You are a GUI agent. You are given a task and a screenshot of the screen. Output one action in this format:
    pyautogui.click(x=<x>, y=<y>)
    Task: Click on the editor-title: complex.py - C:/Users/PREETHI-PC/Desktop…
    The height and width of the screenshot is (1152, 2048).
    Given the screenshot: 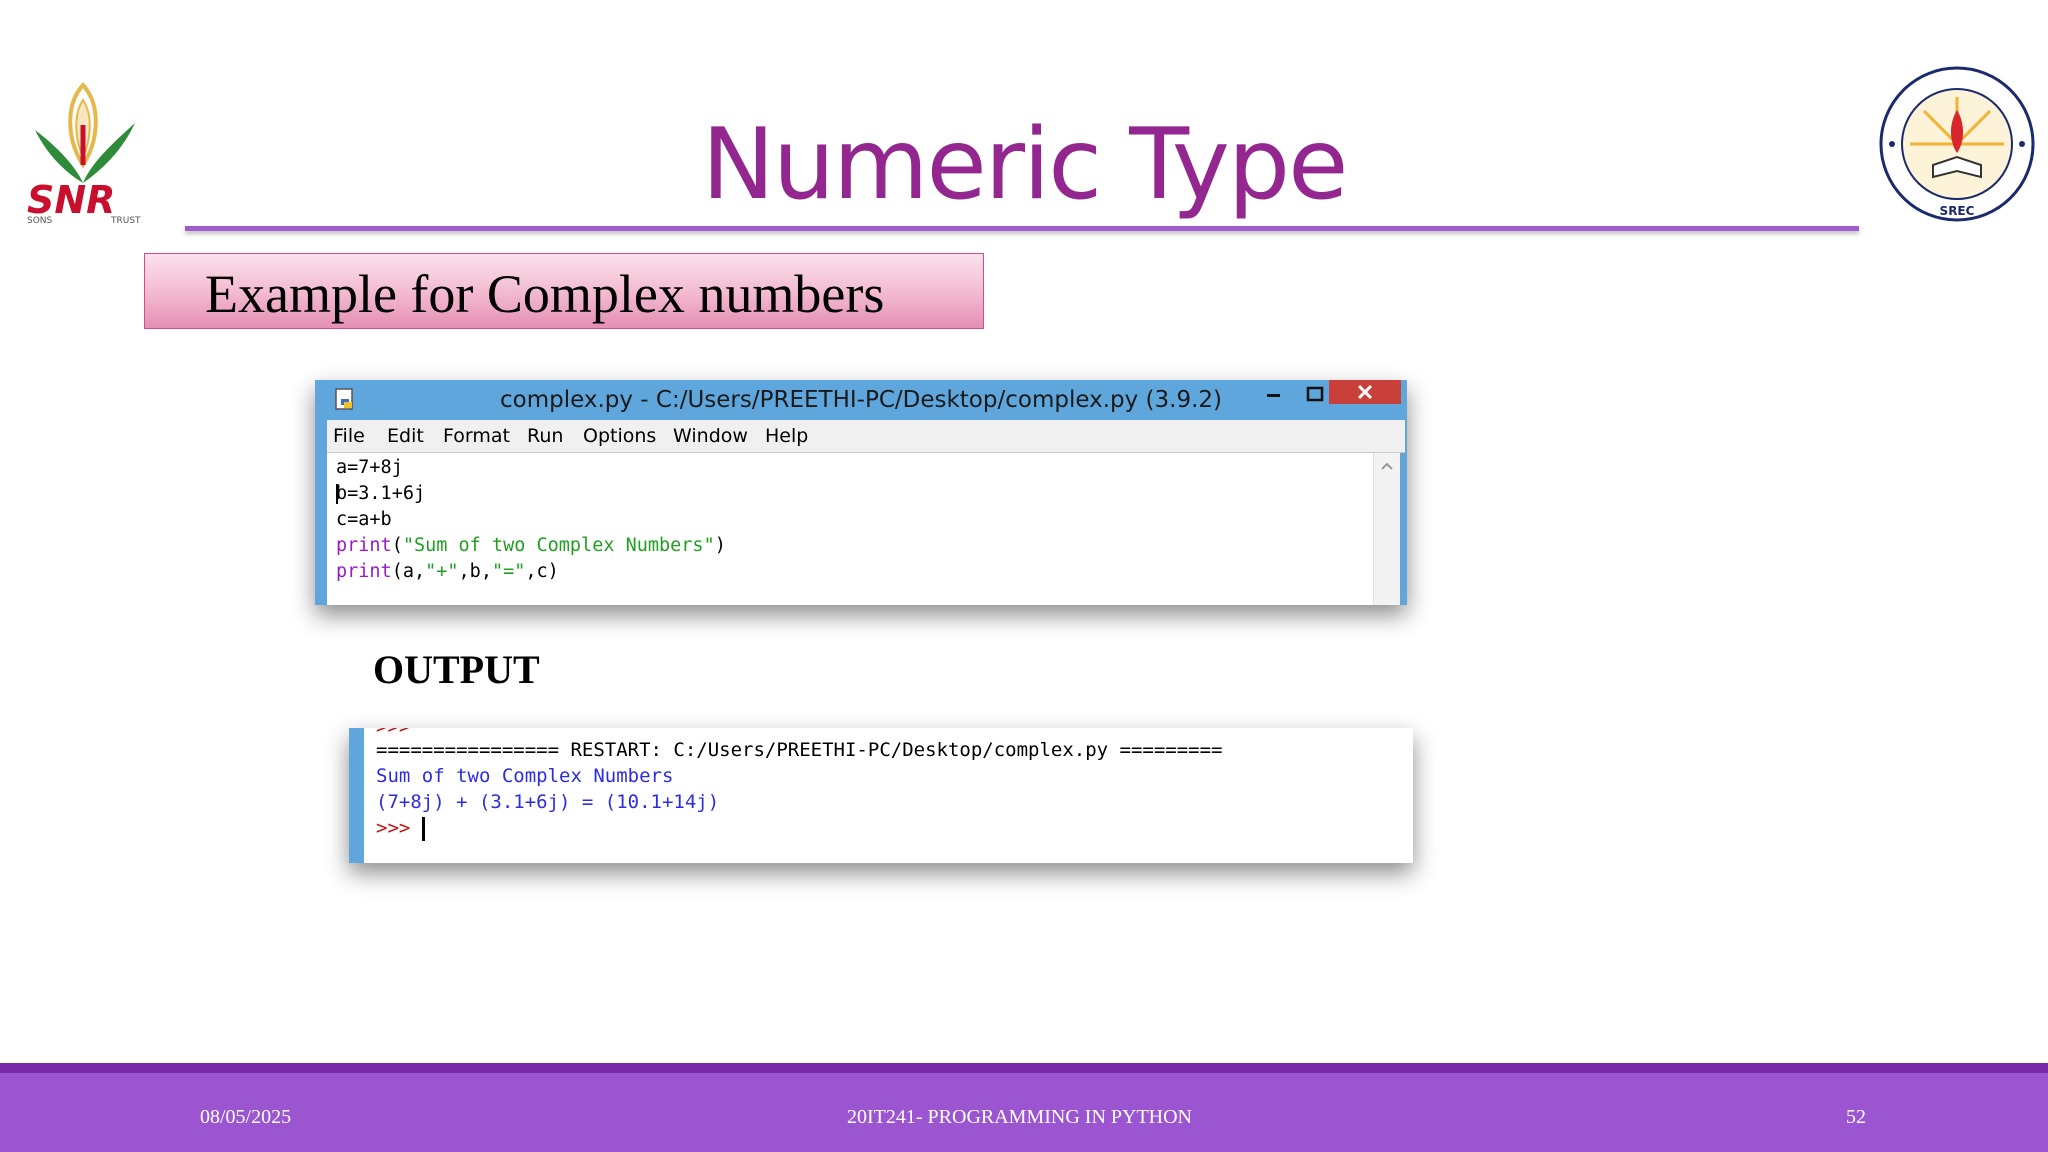 What is the action you would take?
    pyautogui.click(x=861, y=400)
    